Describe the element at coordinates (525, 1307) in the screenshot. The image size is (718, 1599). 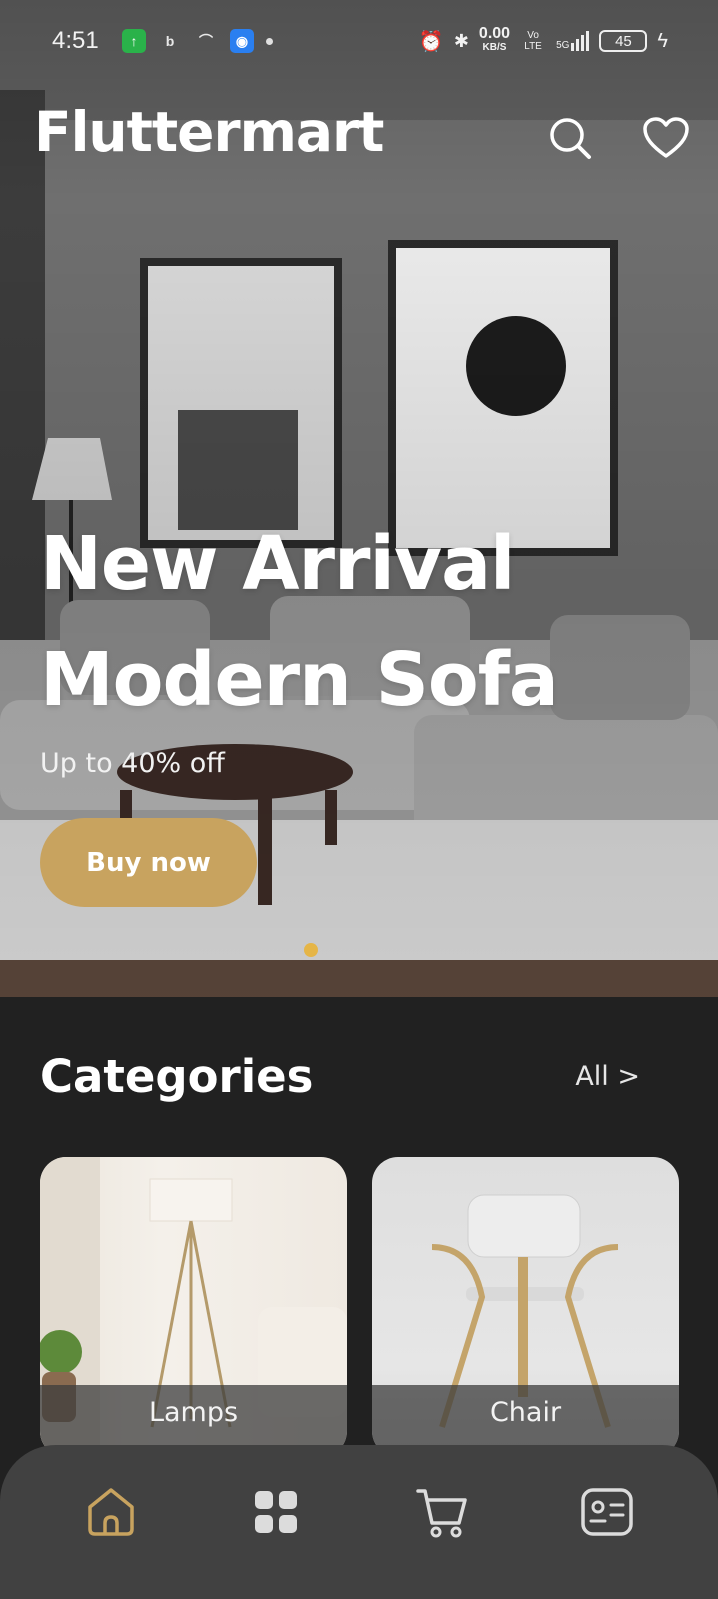
I see `category-card-chair: Chair` at that location.